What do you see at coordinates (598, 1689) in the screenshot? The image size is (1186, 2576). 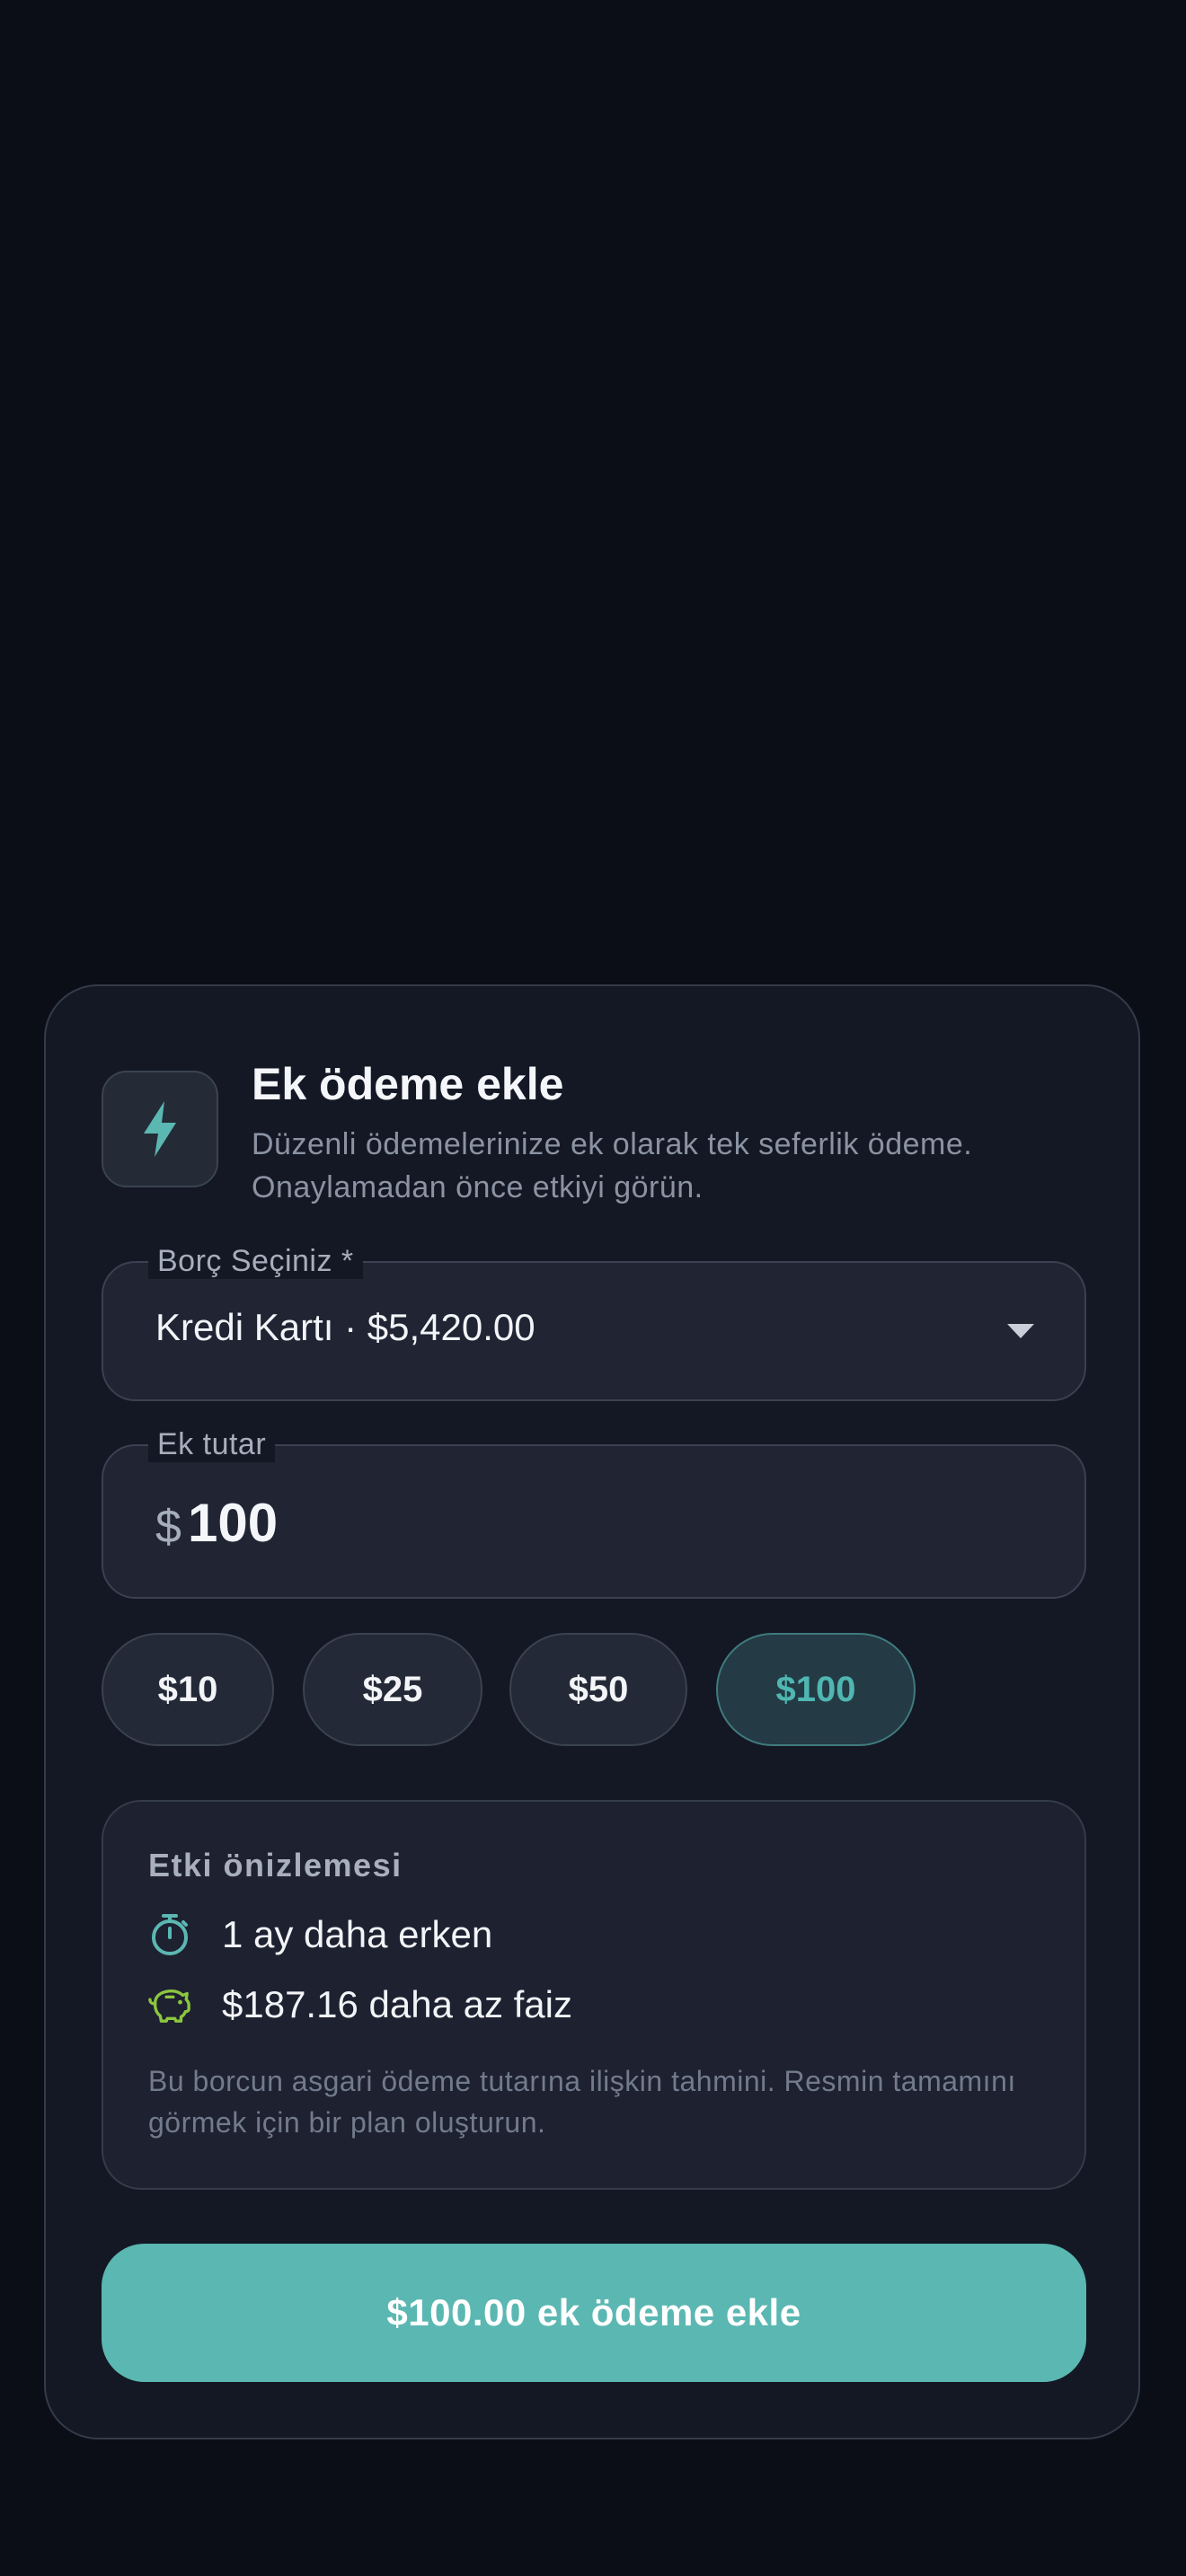 I see `quick-amount-chip-50: $50` at bounding box center [598, 1689].